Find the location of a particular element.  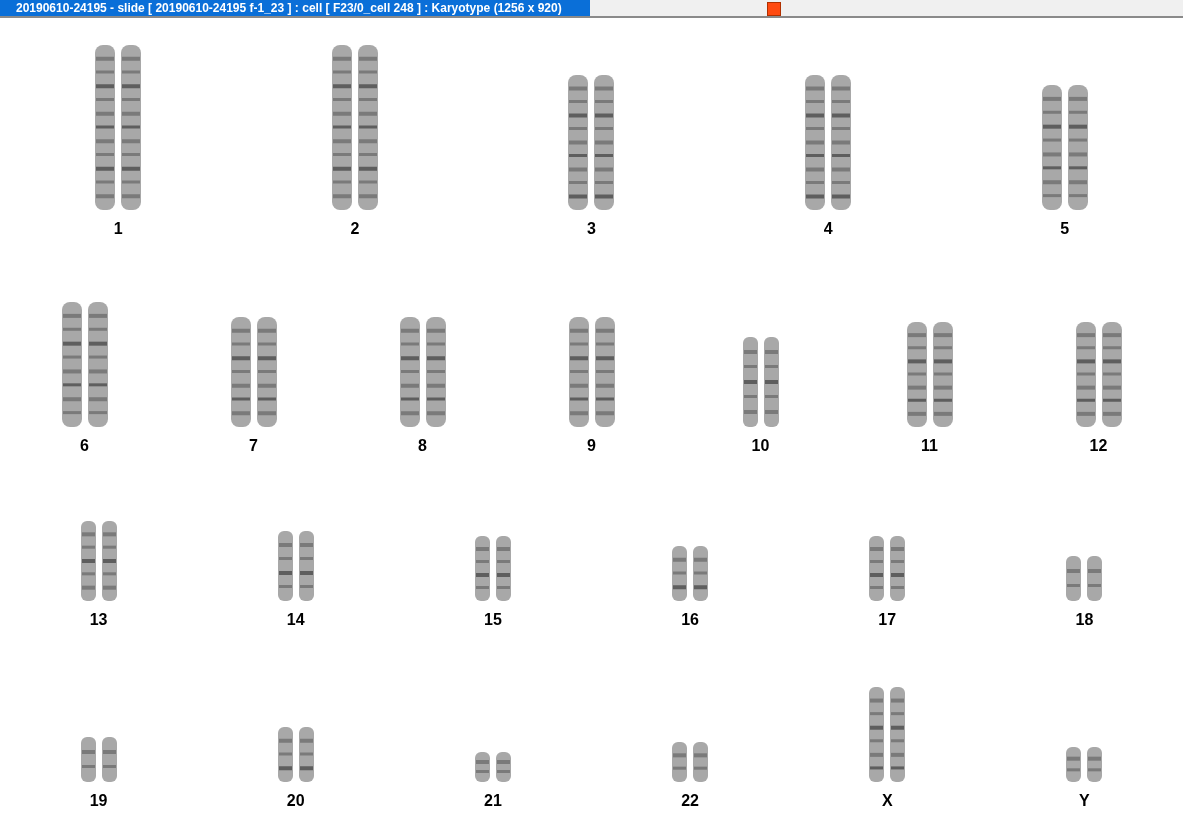

chromosome-label: 22 is located at coordinates (690, 801).